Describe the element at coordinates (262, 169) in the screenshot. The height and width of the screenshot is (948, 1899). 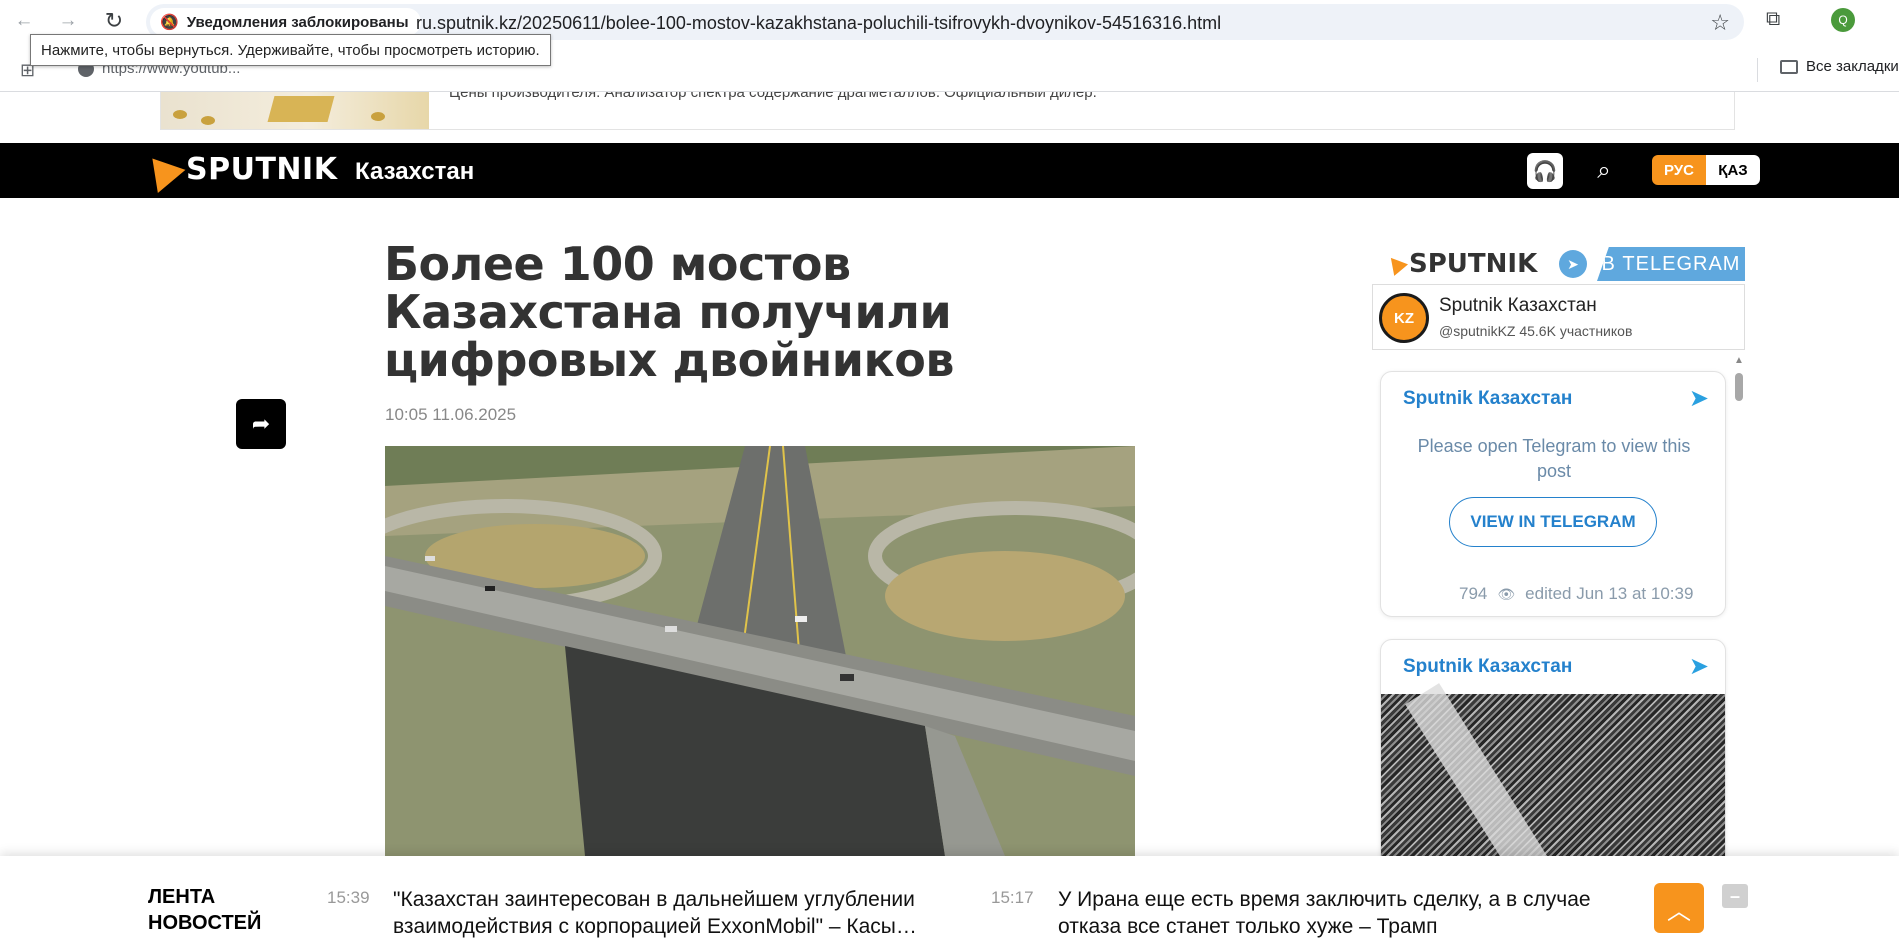
I see `logo-text: SPUTNIK` at that location.